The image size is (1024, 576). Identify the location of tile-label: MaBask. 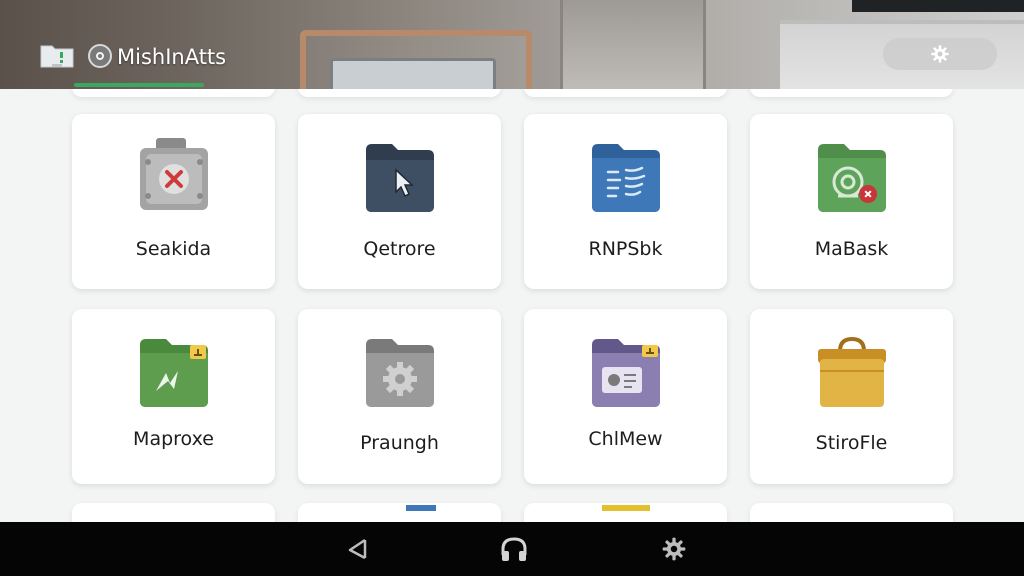
(851, 249).